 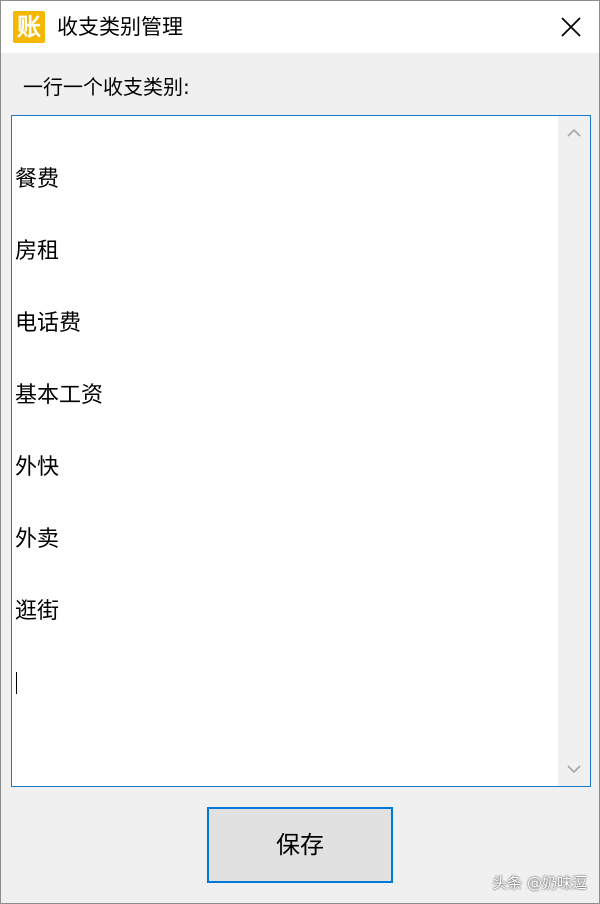 What do you see at coordinates (37, 539) in the screenshot?
I see `category-line: 外卖` at bounding box center [37, 539].